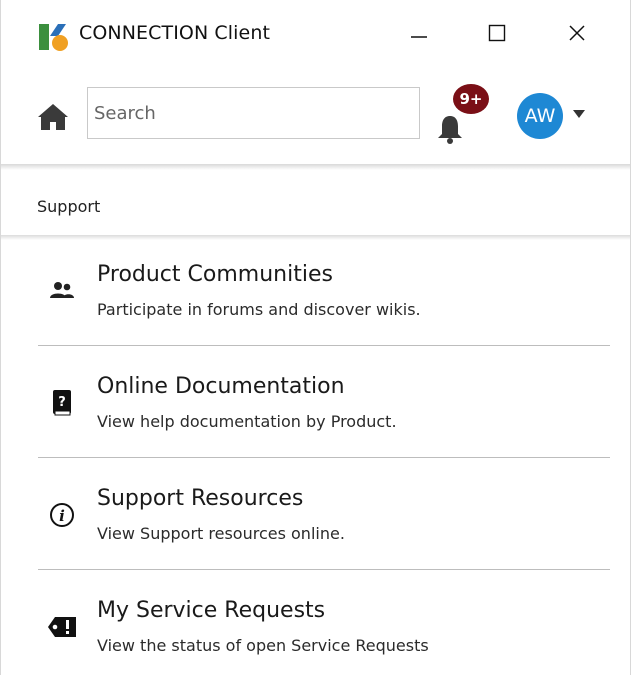  Describe the element at coordinates (62, 627) in the screenshot. I see `service-ticket-icon` at that location.